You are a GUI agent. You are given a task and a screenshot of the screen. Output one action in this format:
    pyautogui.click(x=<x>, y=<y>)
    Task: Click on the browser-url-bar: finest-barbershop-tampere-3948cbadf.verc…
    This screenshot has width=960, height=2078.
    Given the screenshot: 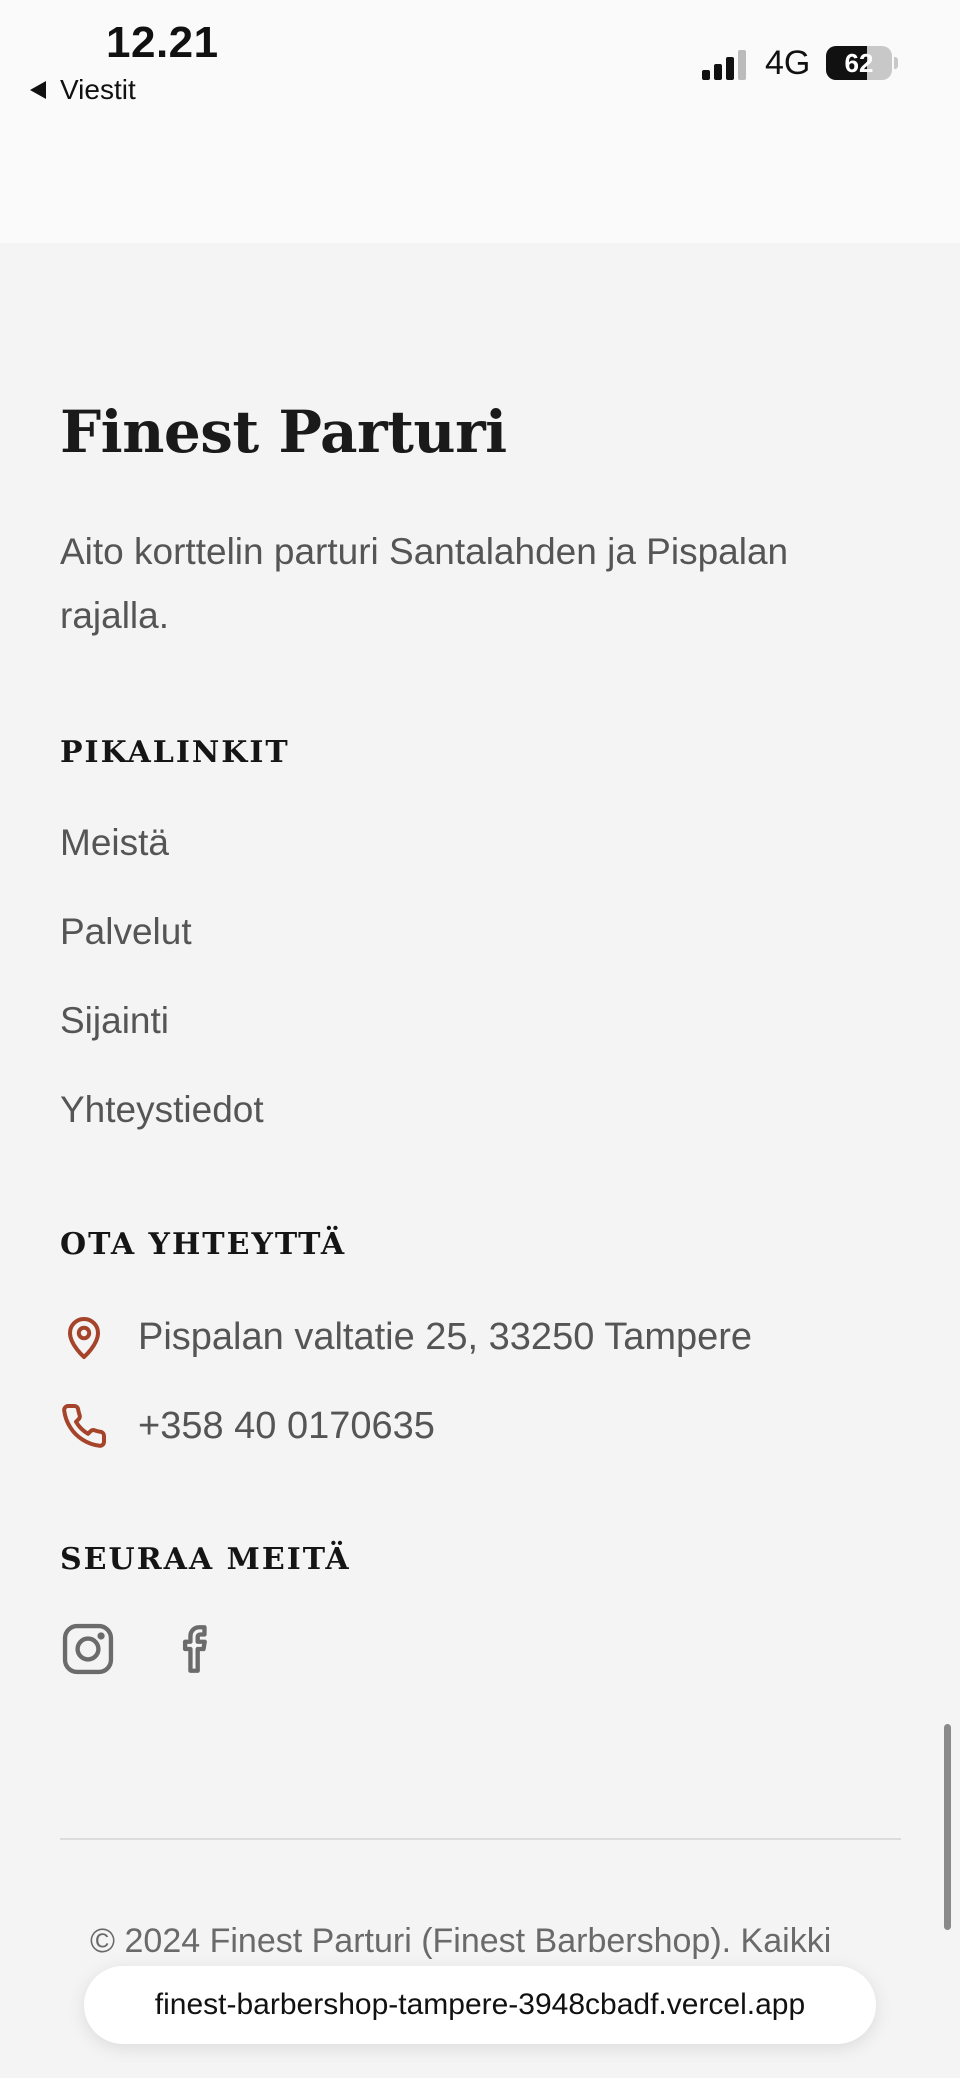 What is the action you would take?
    pyautogui.click(x=480, y=2005)
    